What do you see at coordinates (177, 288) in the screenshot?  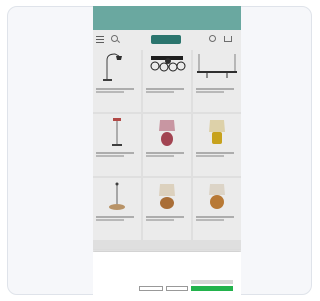 I see `cookie-reject-button` at bounding box center [177, 288].